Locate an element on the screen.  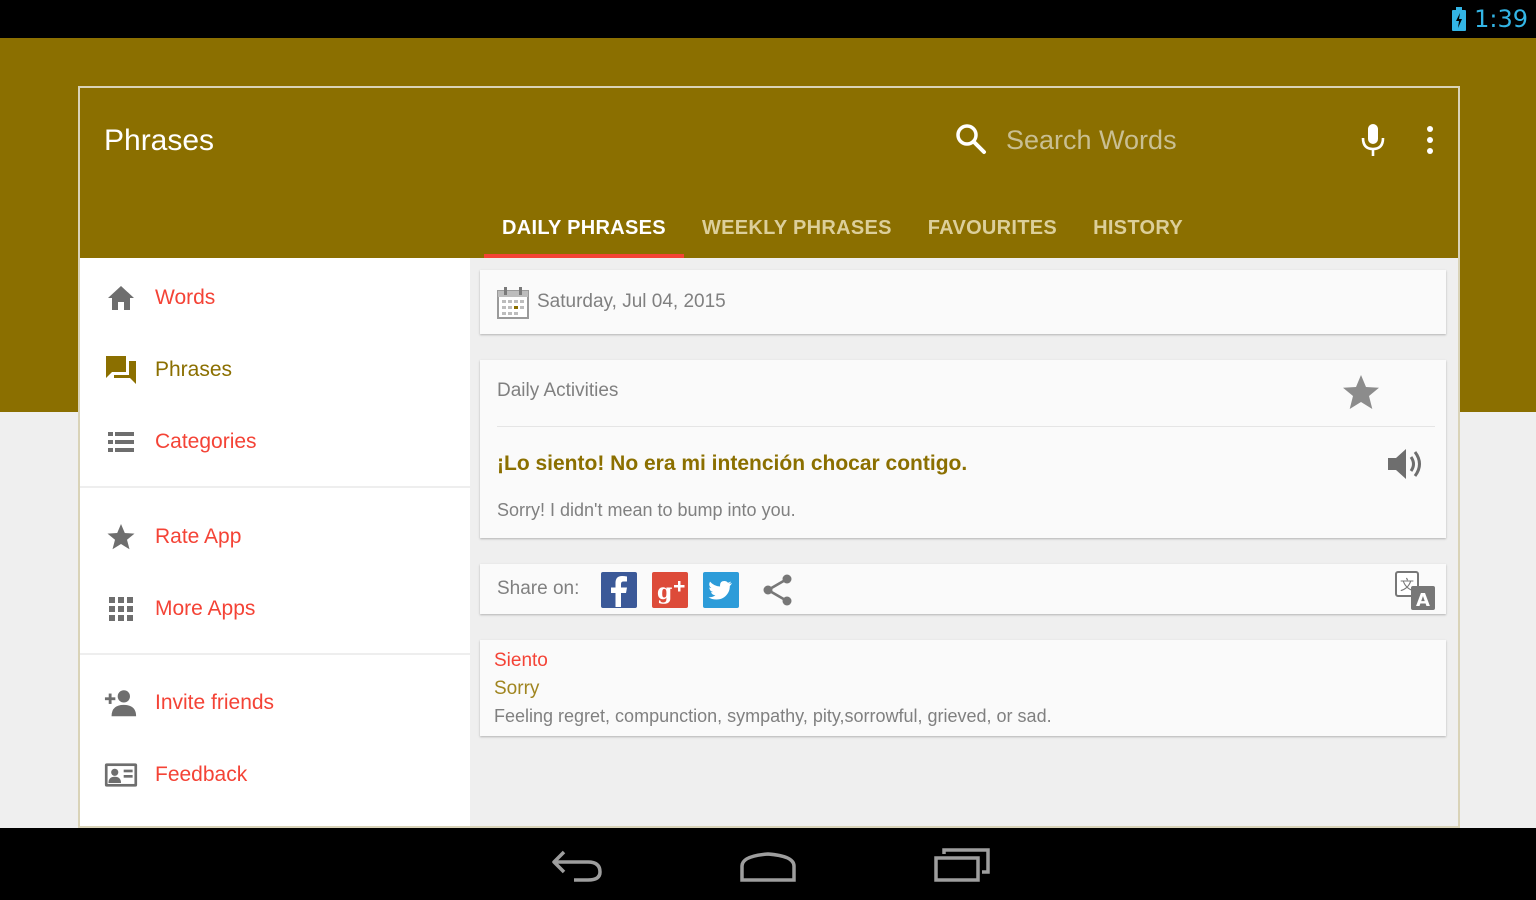
tab-history: HISTORY is located at coordinates (1138, 228).